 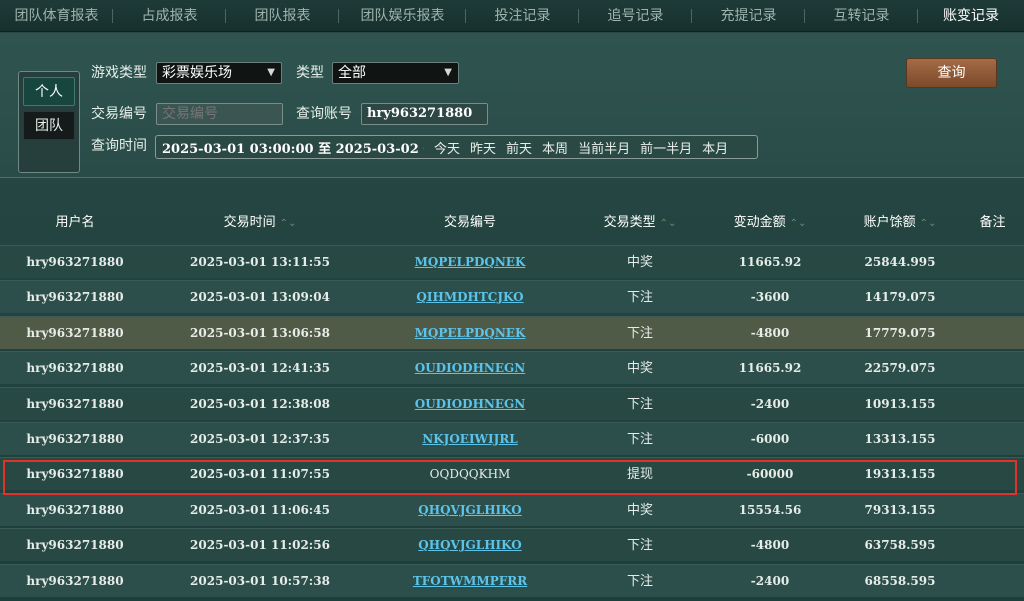 I want to click on time-label: 查询时间, so click(x=119, y=146).